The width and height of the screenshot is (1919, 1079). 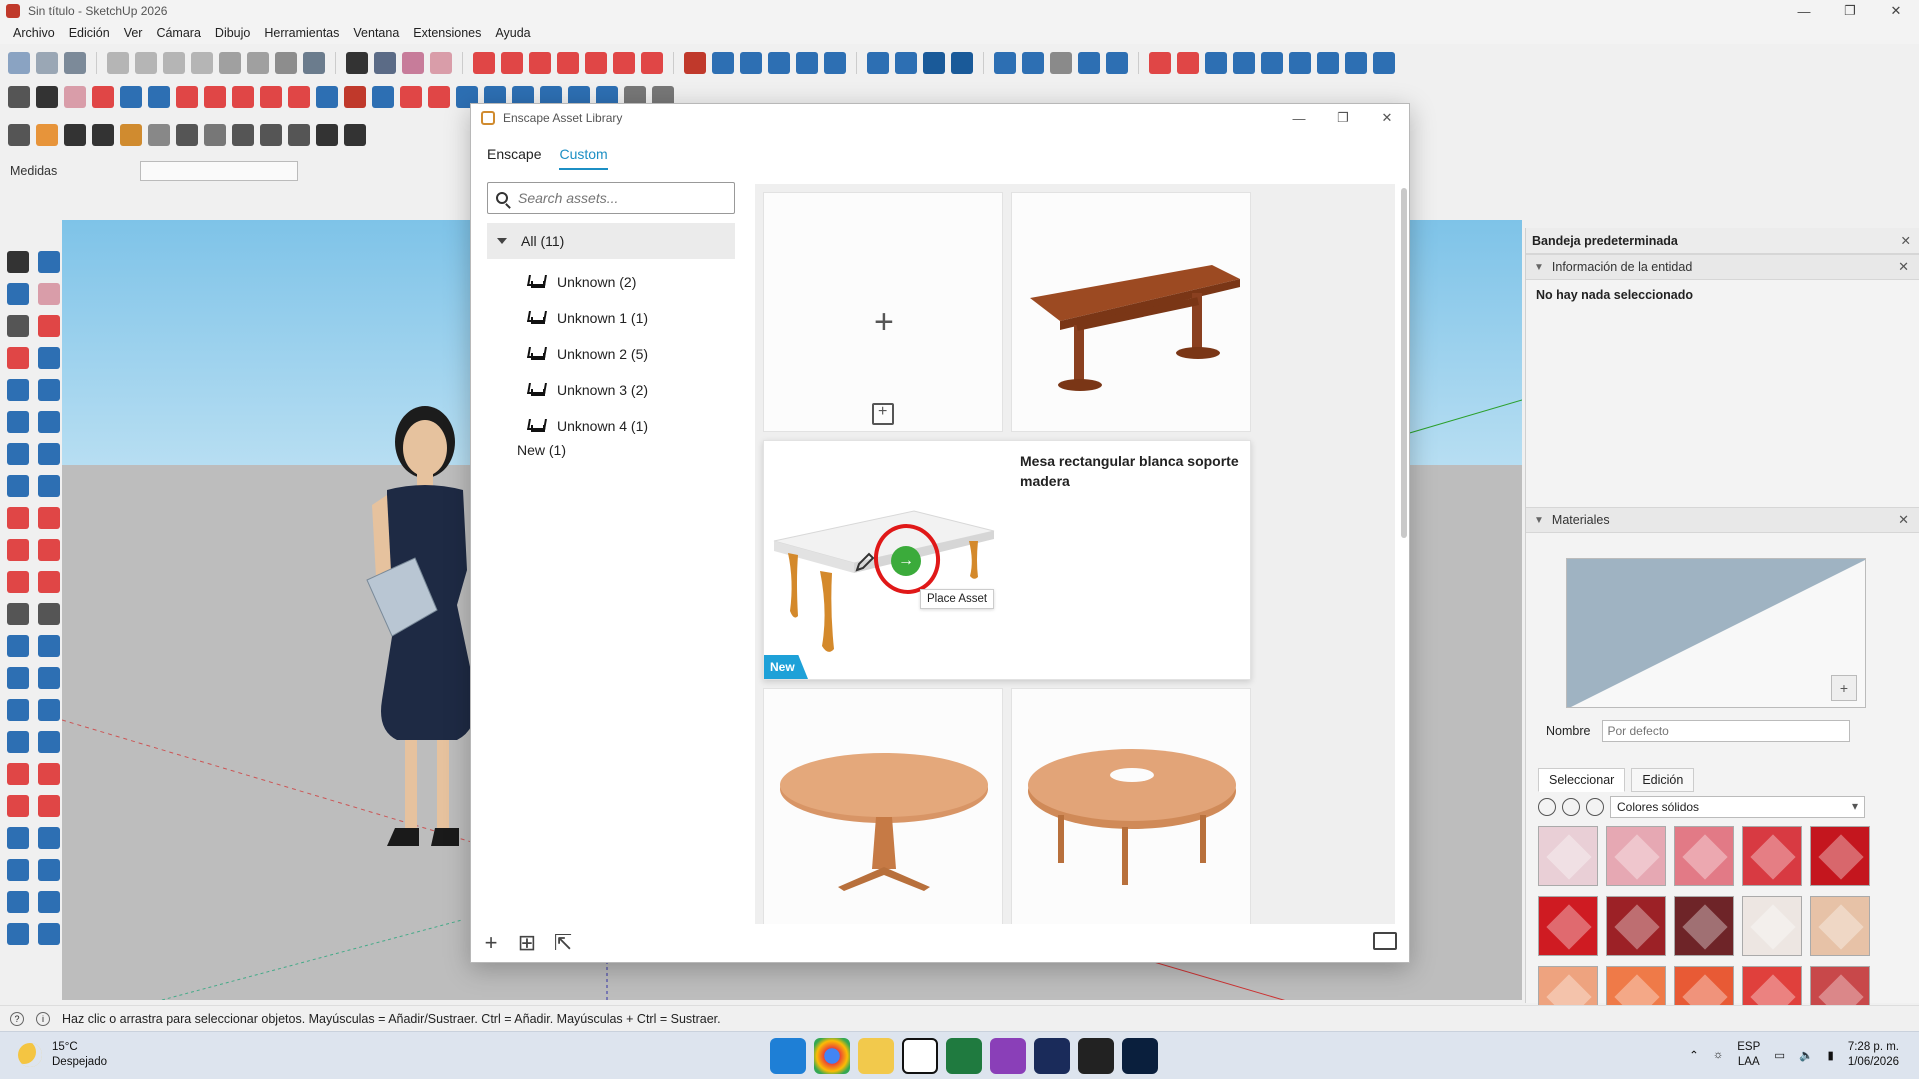 I want to click on battery-icon: ▮, so click(x=1830, y=1055).